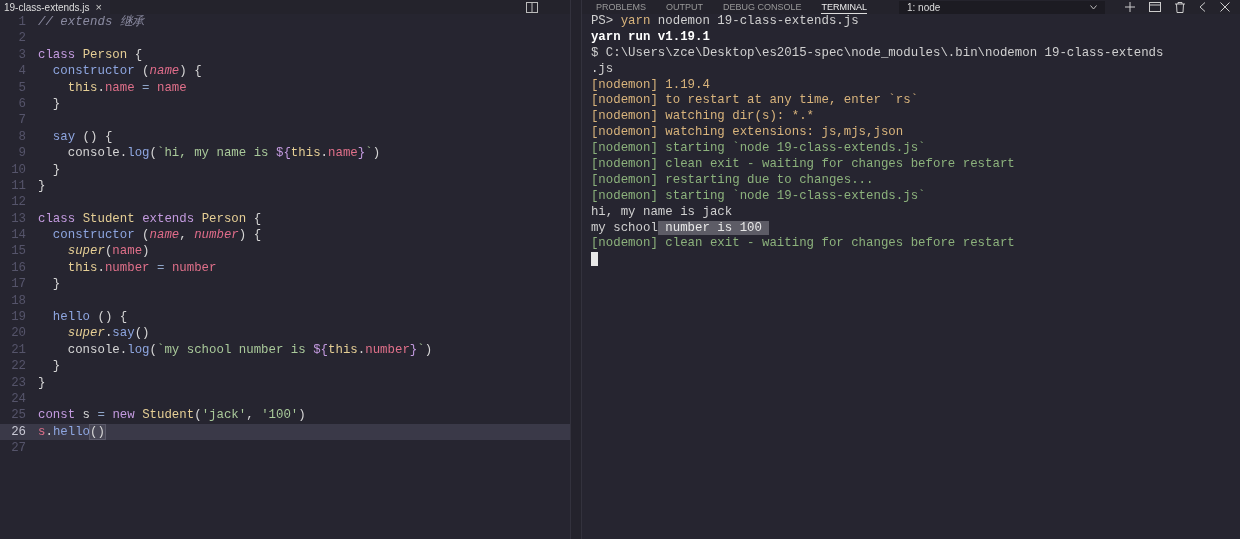  I want to click on terminal-line: my school number is 100, so click(915, 228).